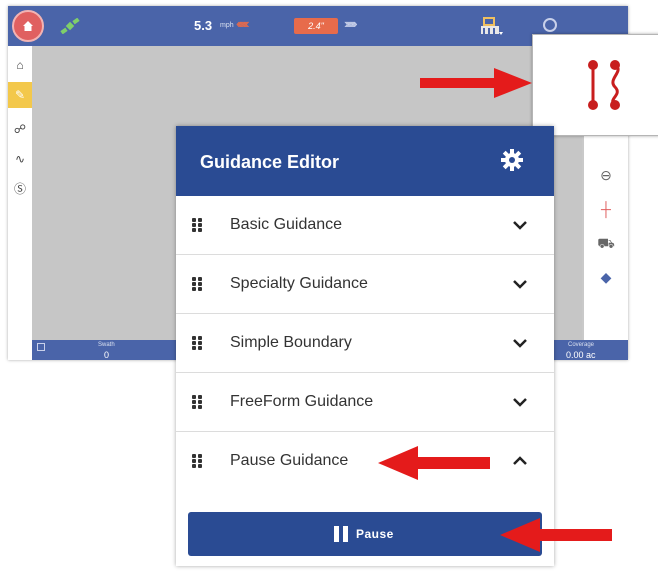 The height and width of the screenshot is (571, 658). I want to click on speed-readout: 5.3, so click(203, 25).